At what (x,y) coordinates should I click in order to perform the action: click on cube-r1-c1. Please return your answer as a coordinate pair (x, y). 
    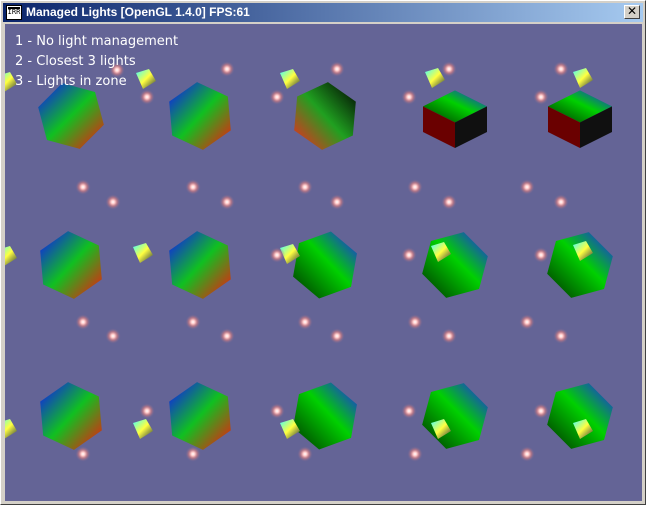
    Looking at the image, I should click on (71, 116).